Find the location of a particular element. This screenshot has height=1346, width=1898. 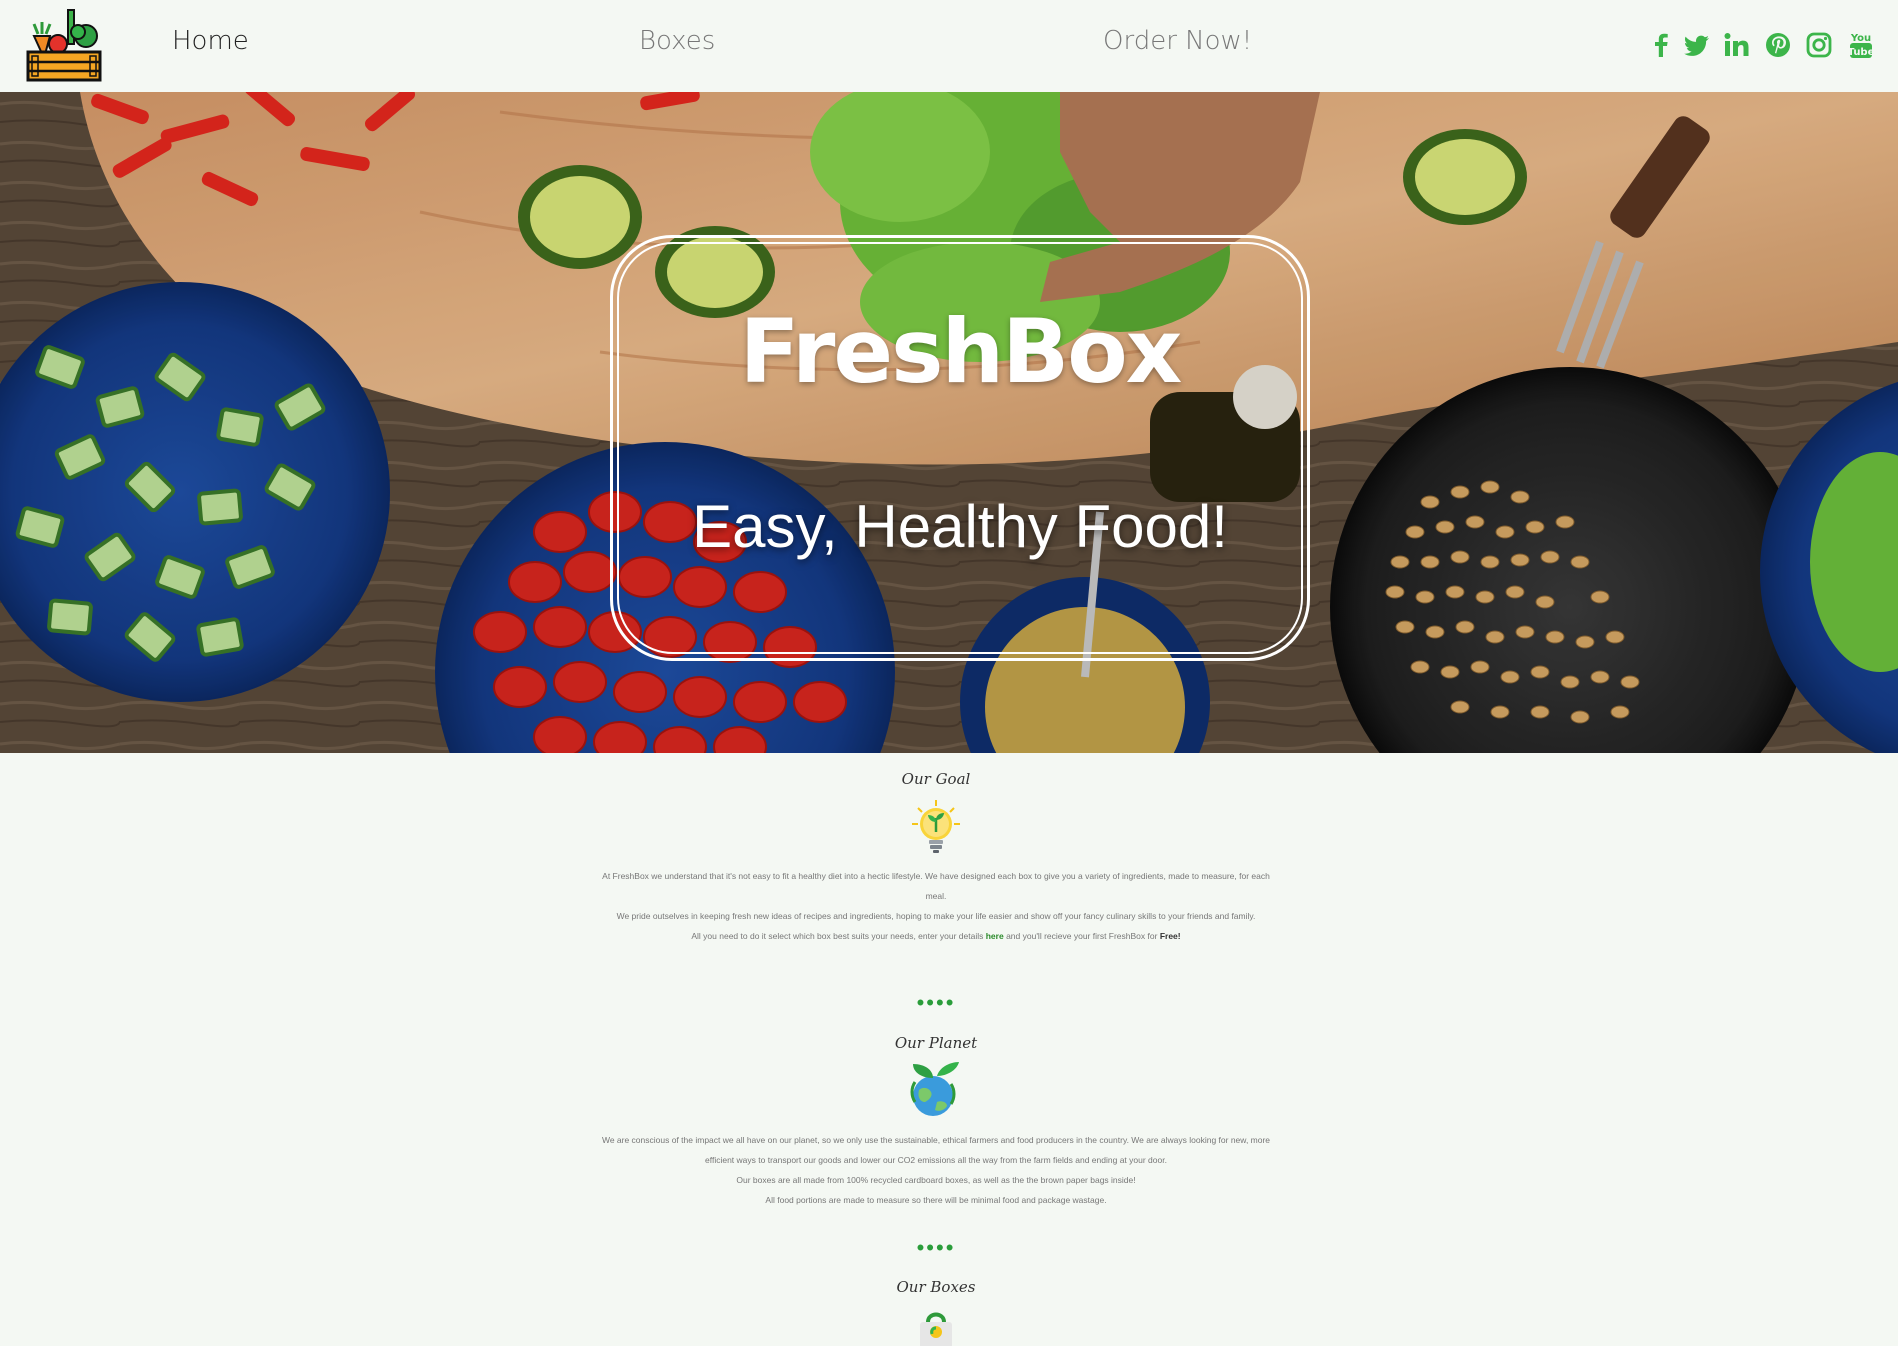

goal-here-link: here is located at coordinates (995, 936).